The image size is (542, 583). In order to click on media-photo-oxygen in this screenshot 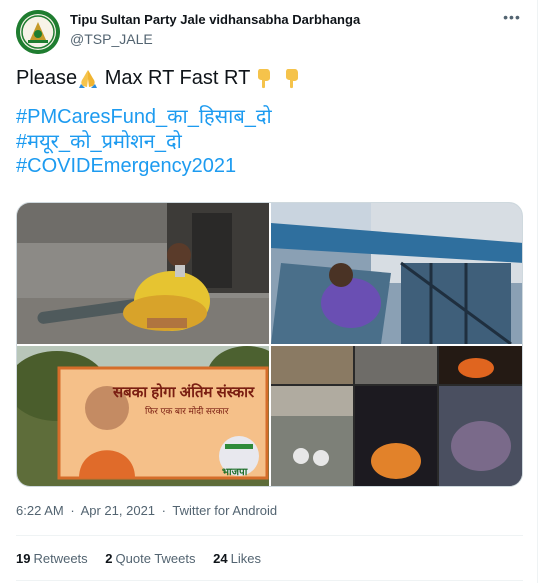, I will do `click(143, 273)`.